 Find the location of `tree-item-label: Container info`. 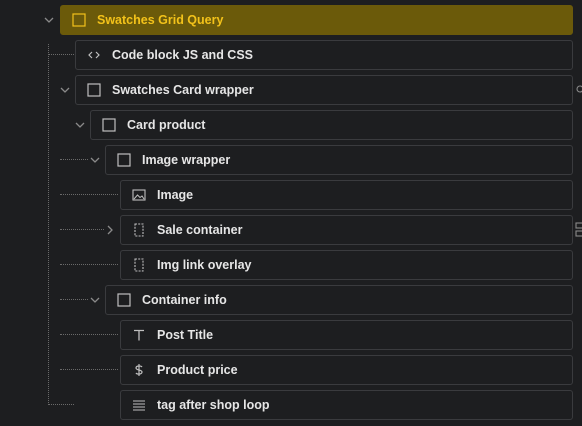

tree-item-label: Container info is located at coordinates (184, 300).